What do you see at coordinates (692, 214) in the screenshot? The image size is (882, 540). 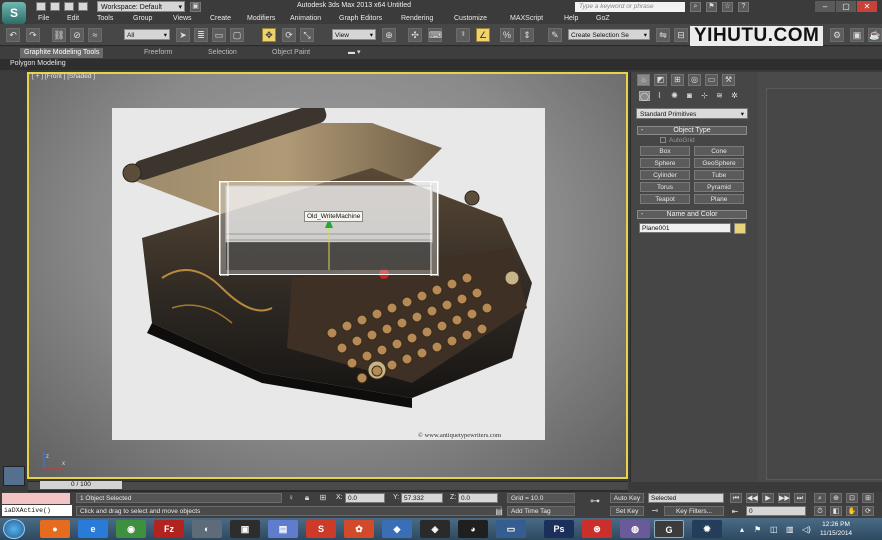 I see `name-and-color-rollout: - Name and Color` at bounding box center [692, 214].